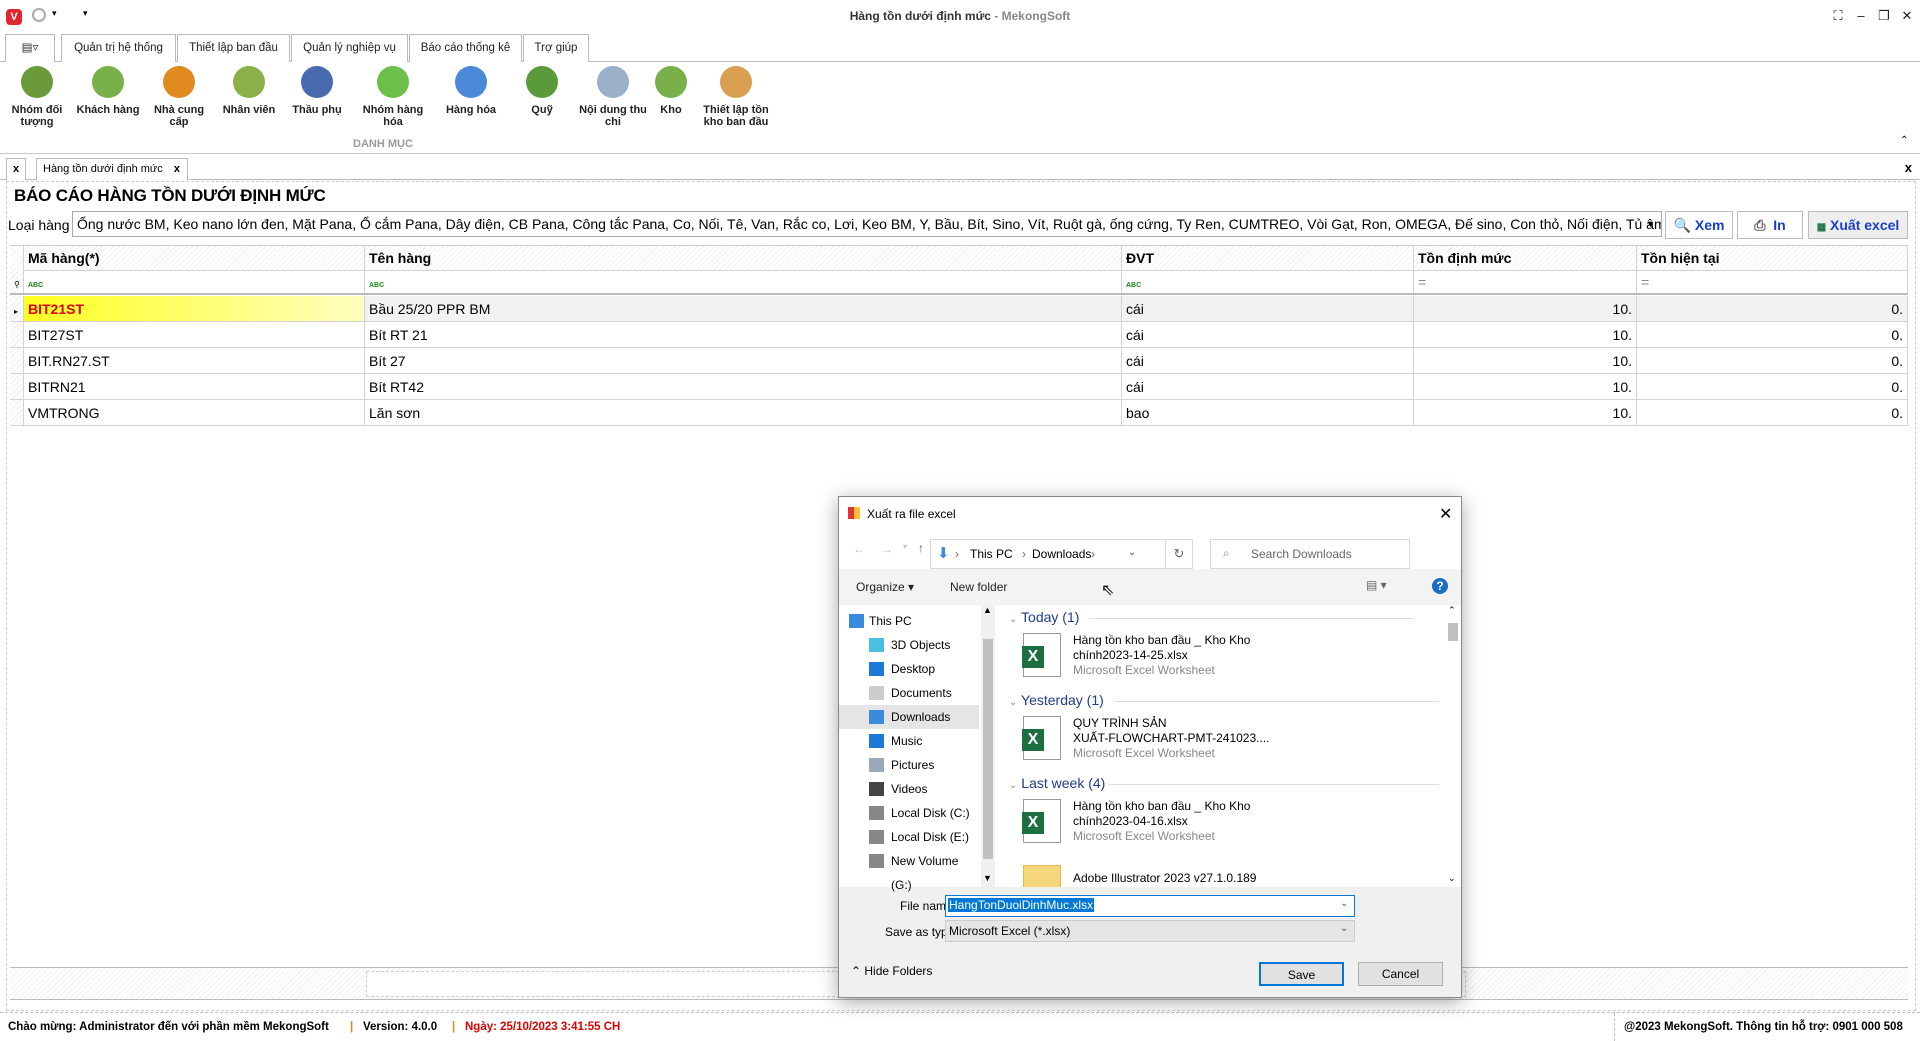  I want to click on close-tab-icon: x, so click(177, 169).